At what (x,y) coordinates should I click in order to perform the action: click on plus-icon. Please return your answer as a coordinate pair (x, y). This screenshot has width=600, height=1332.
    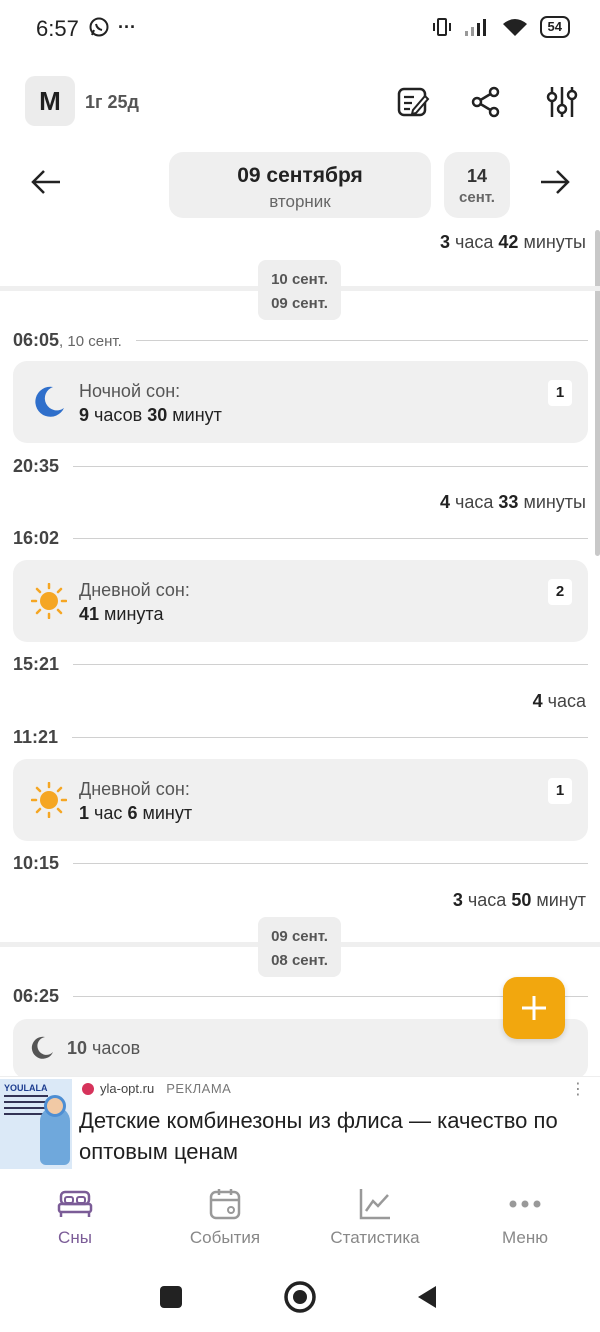
    Looking at the image, I should click on (534, 1008).